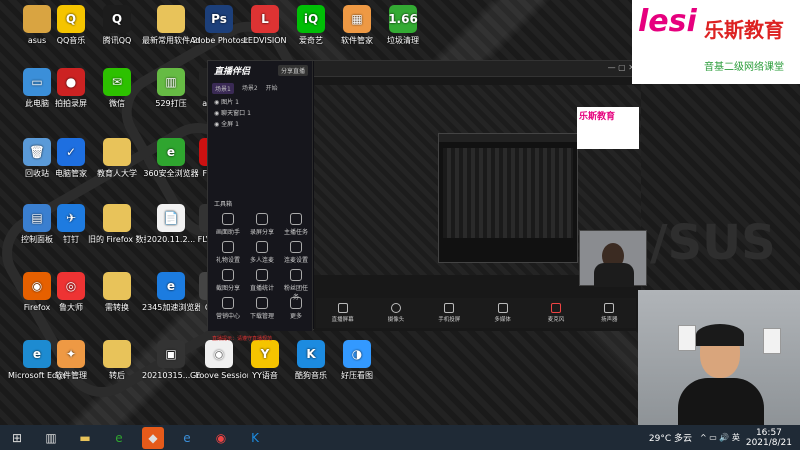  I want to click on nested-logo-panel: 乐斯教育, so click(608, 128).